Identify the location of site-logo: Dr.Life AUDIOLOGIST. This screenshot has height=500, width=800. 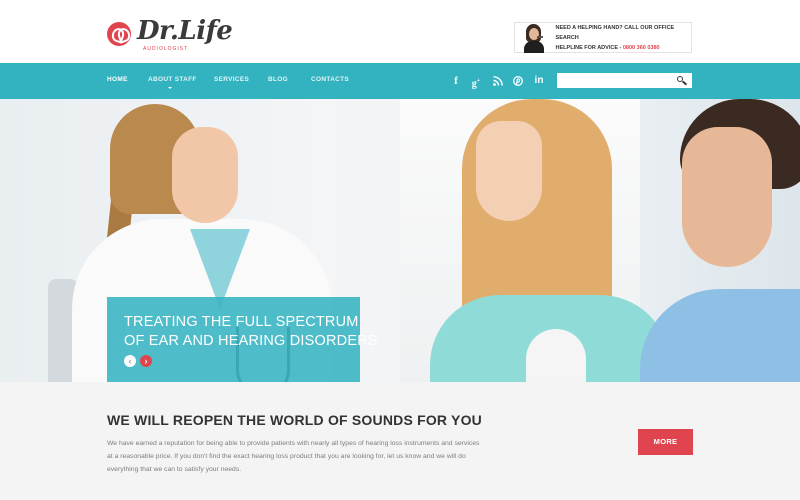
(170, 34).